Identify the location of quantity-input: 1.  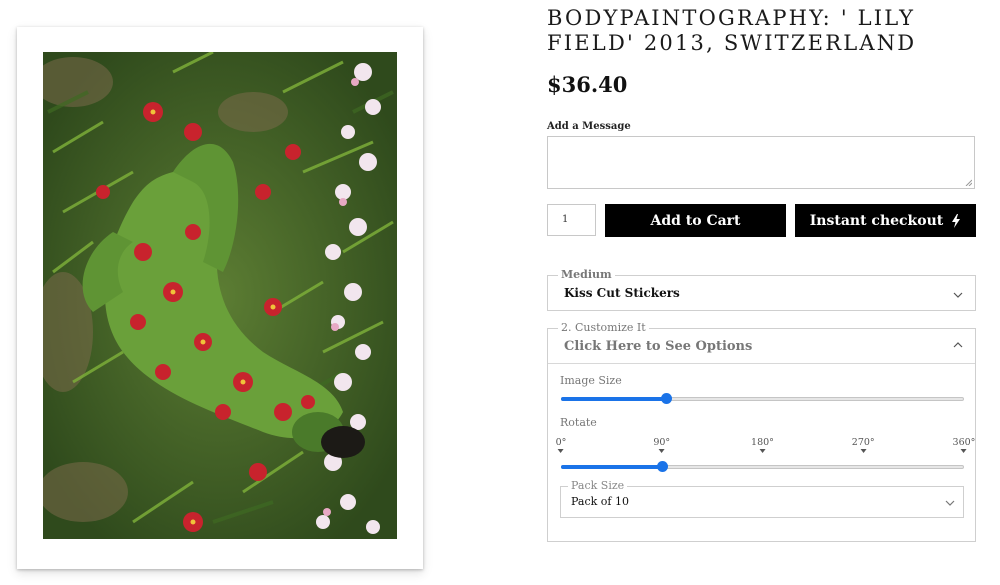
(571, 220).